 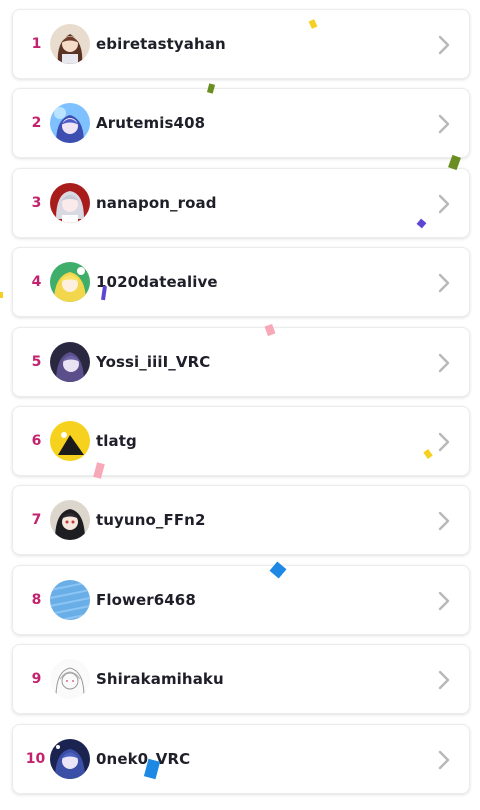 What do you see at coordinates (151, 520) in the screenshot?
I see `username: tuyuno_FFn2` at bounding box center [151, 520].